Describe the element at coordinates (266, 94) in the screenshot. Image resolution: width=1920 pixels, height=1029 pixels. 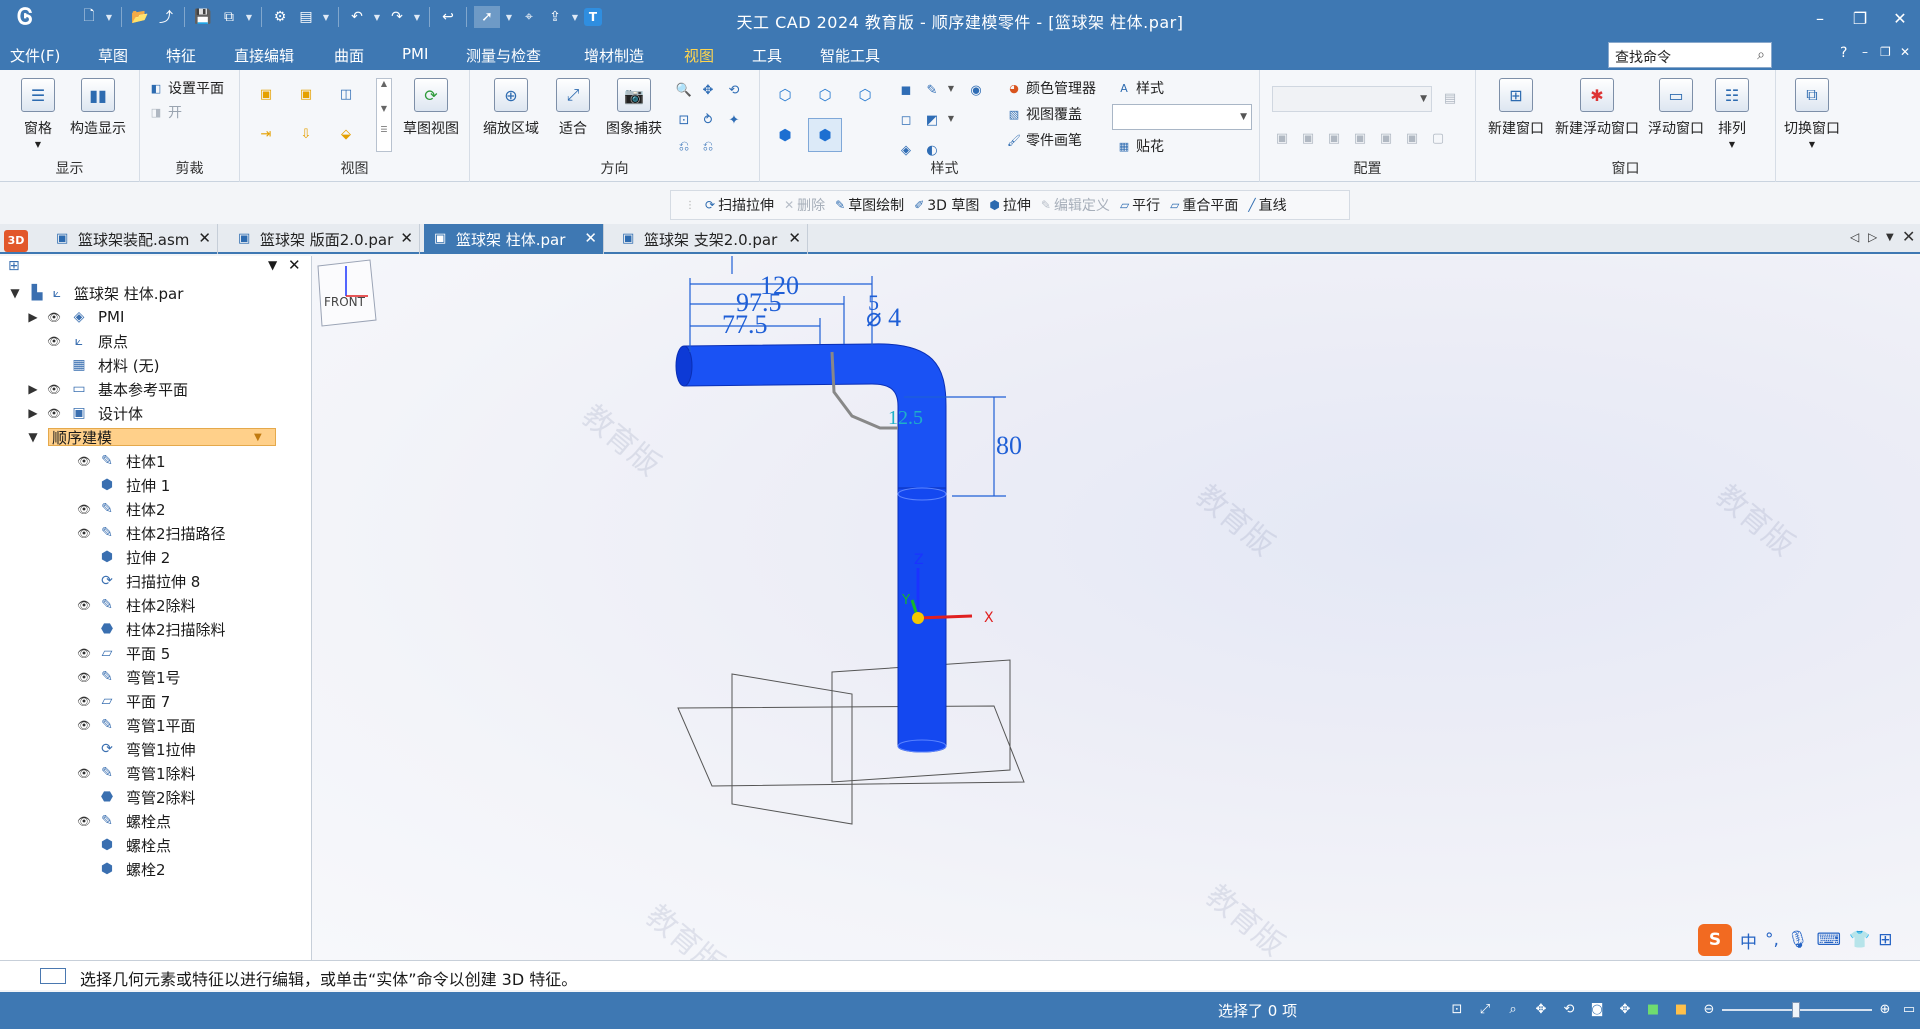
I see `view-cube-top-icon: ▣` at that location.